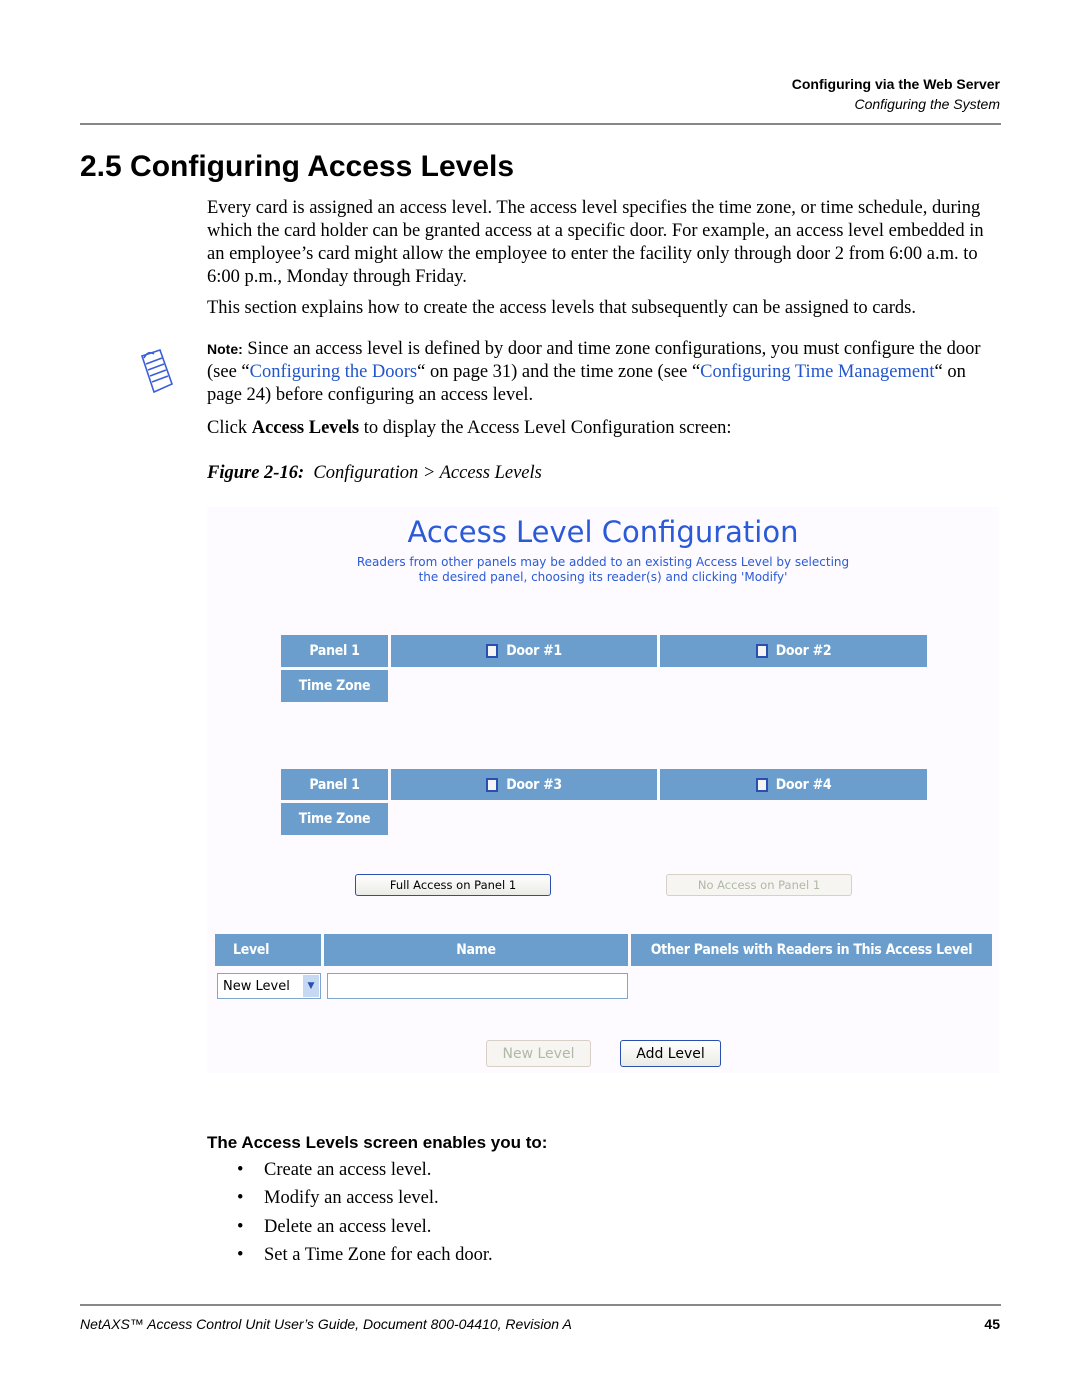 This screenshot has height=1397, width=1080. Describe the element at coordinates (793, 651) in the screenshot. I see `door-2-header: Door #2` at that location.